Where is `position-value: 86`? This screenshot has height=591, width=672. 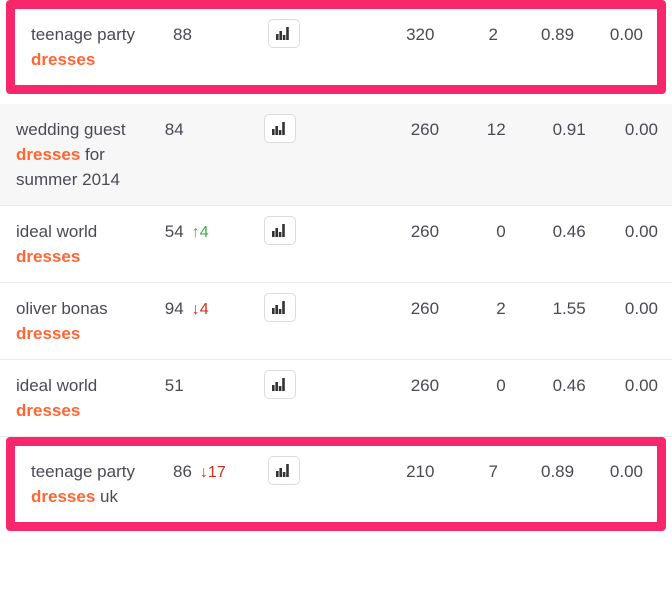 position-value: 86 is located at coordinates (182, 471).